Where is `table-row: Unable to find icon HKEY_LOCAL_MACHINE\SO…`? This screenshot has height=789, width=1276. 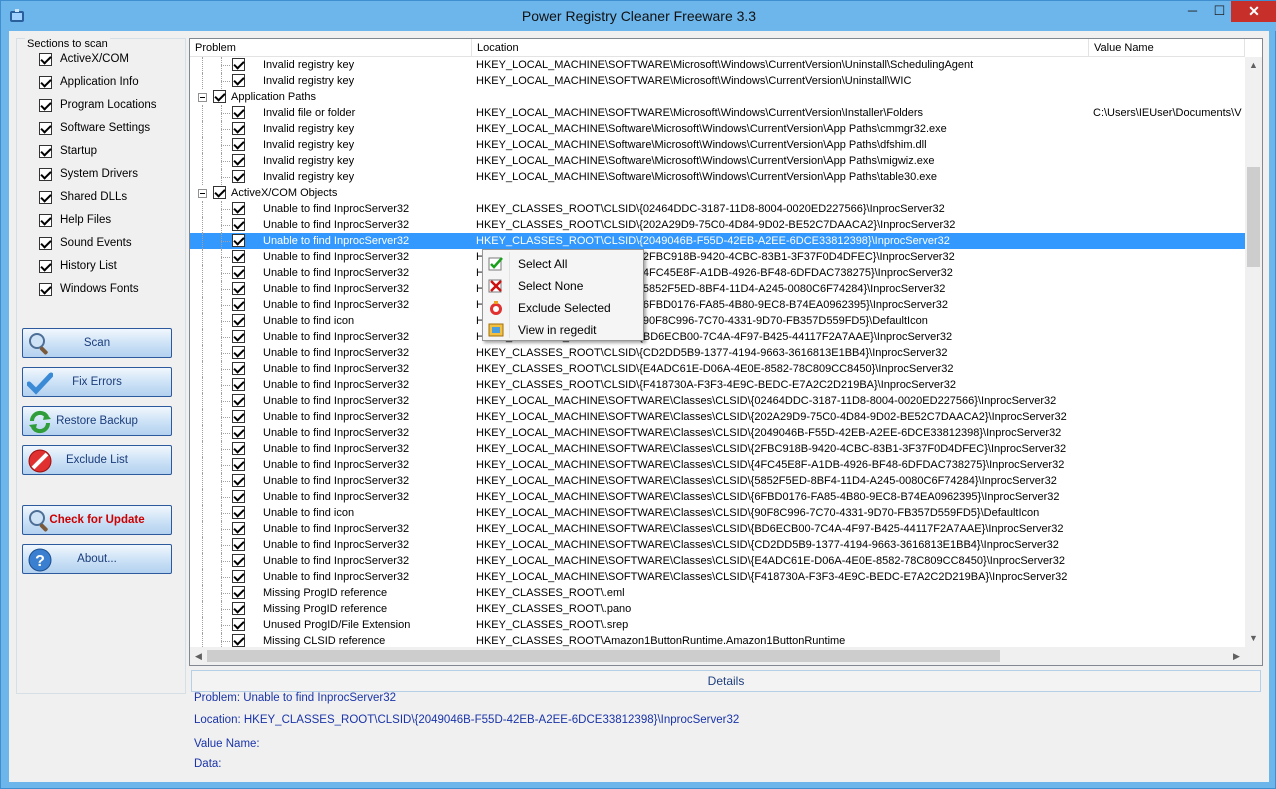
table-row: Unable to find icon HKEY_LOCAL_MACHINE\SO… is located at coordinates (717, 513).